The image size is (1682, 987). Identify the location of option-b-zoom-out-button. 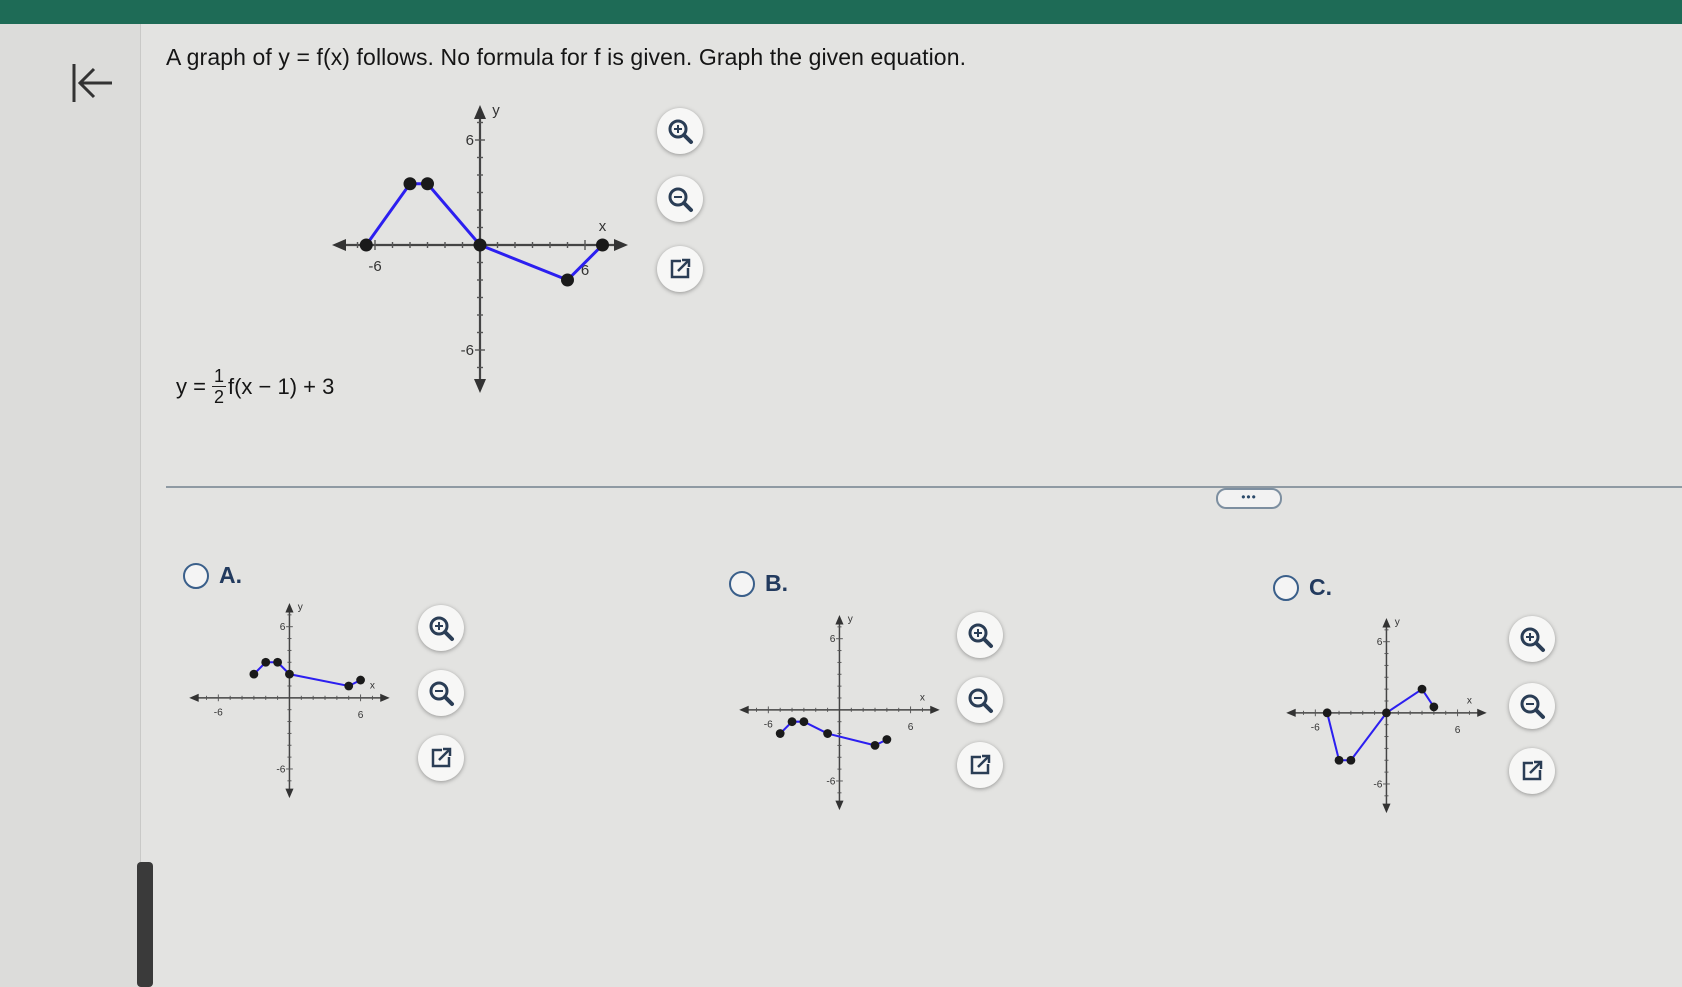
(980, 700).